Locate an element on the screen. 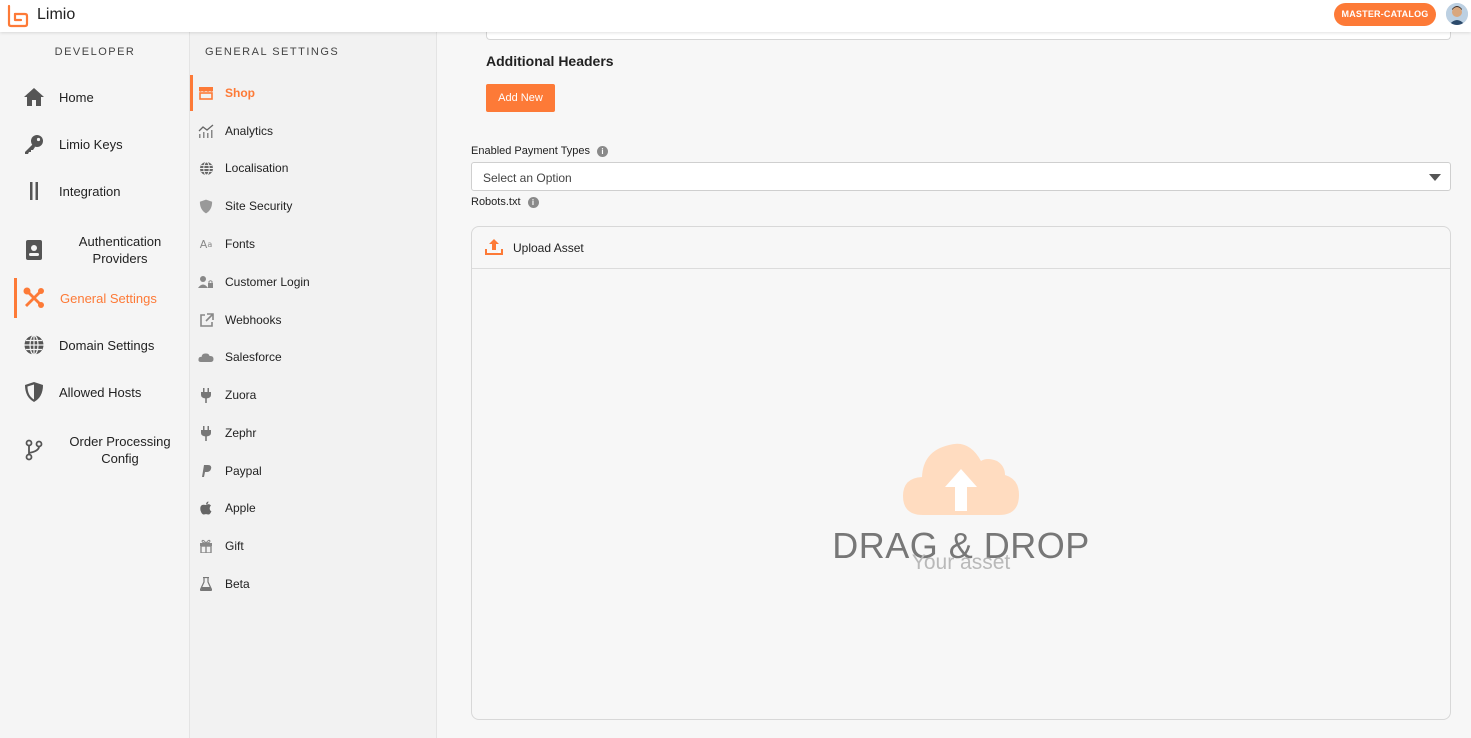 The width and height of the screenshot is (1471, 738). subnav-item-zephr: Zephr is located at coordinates (313, 433).